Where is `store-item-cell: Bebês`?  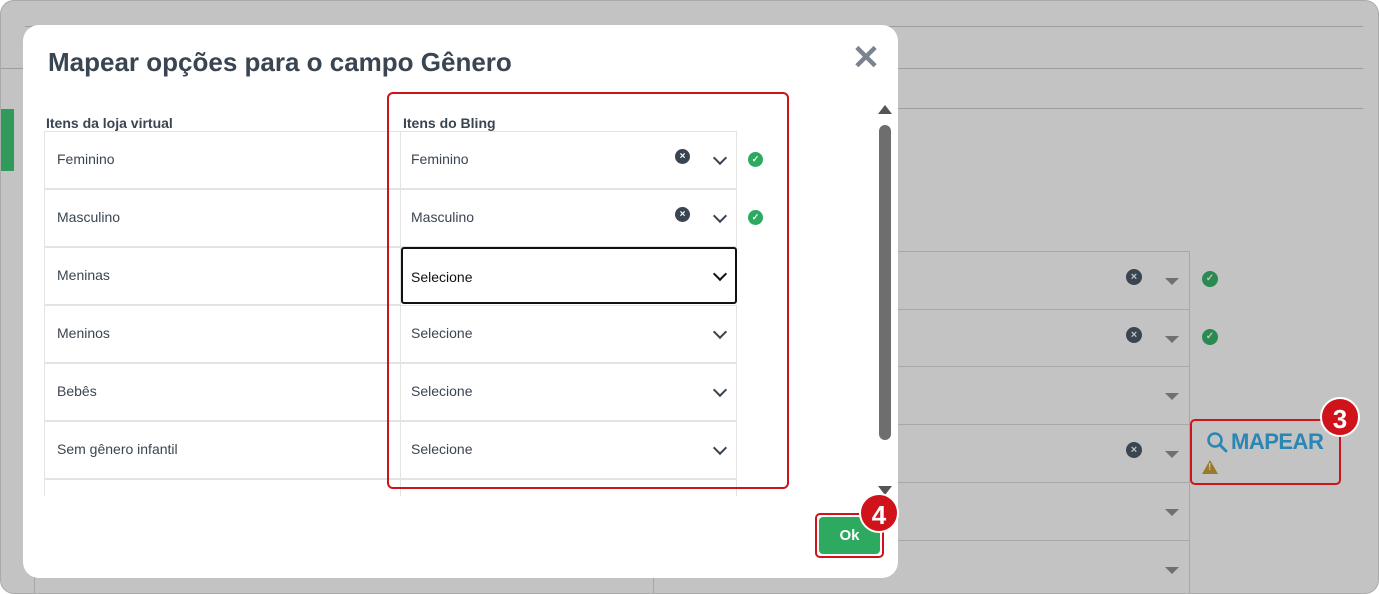 store-item-cell: Bebês is located at coordinates (222, 392).